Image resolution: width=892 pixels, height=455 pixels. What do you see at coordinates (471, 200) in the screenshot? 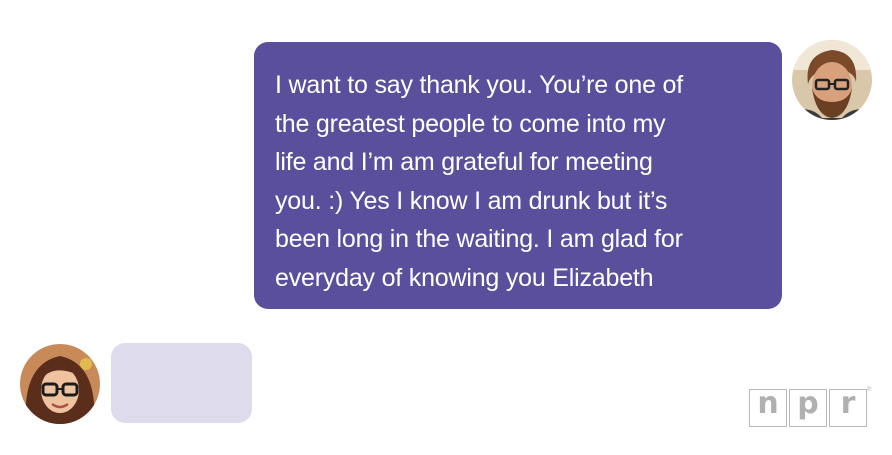
I see `message-line: you. :) Yes I know I am drunk but it’s` at bounding box center [471, 200].